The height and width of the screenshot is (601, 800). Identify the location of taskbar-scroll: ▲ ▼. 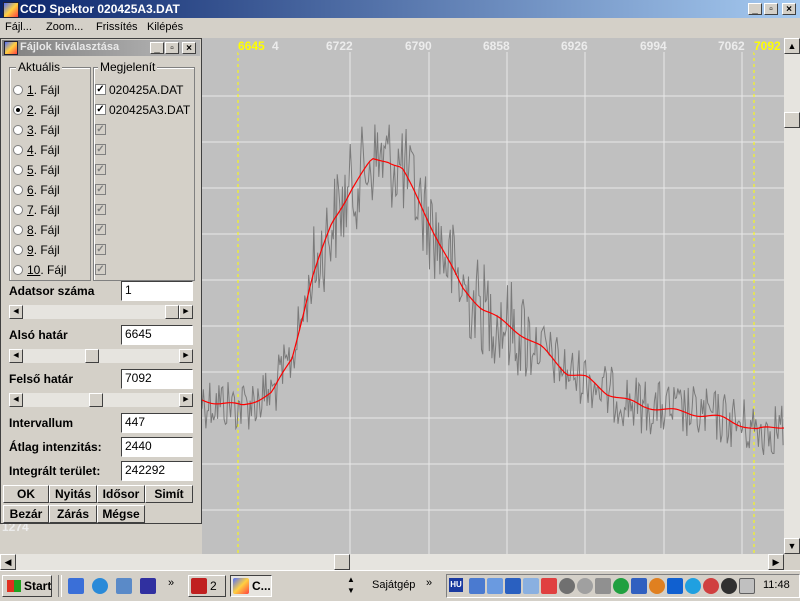
(351, 586).